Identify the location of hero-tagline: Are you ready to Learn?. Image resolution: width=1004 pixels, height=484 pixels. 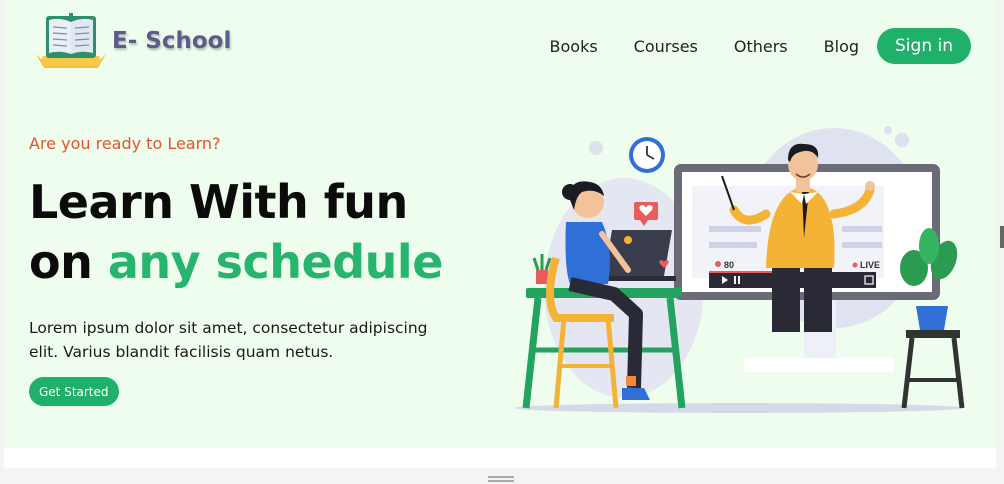
(125, 143).